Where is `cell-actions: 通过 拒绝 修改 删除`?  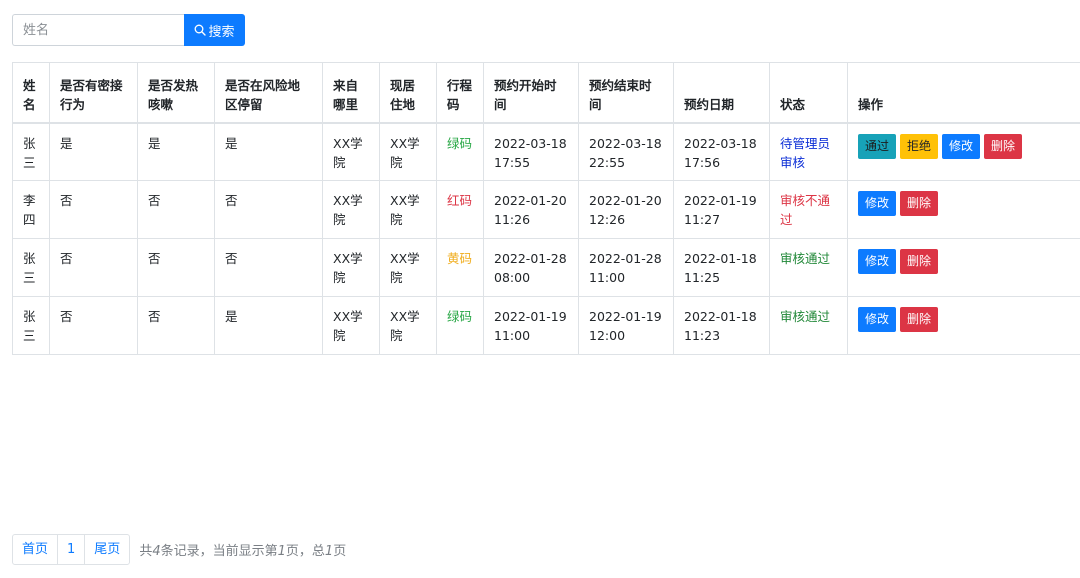 cell-actions: 通过 拒绝 修改 删除 is located at coordinates (963, 151).